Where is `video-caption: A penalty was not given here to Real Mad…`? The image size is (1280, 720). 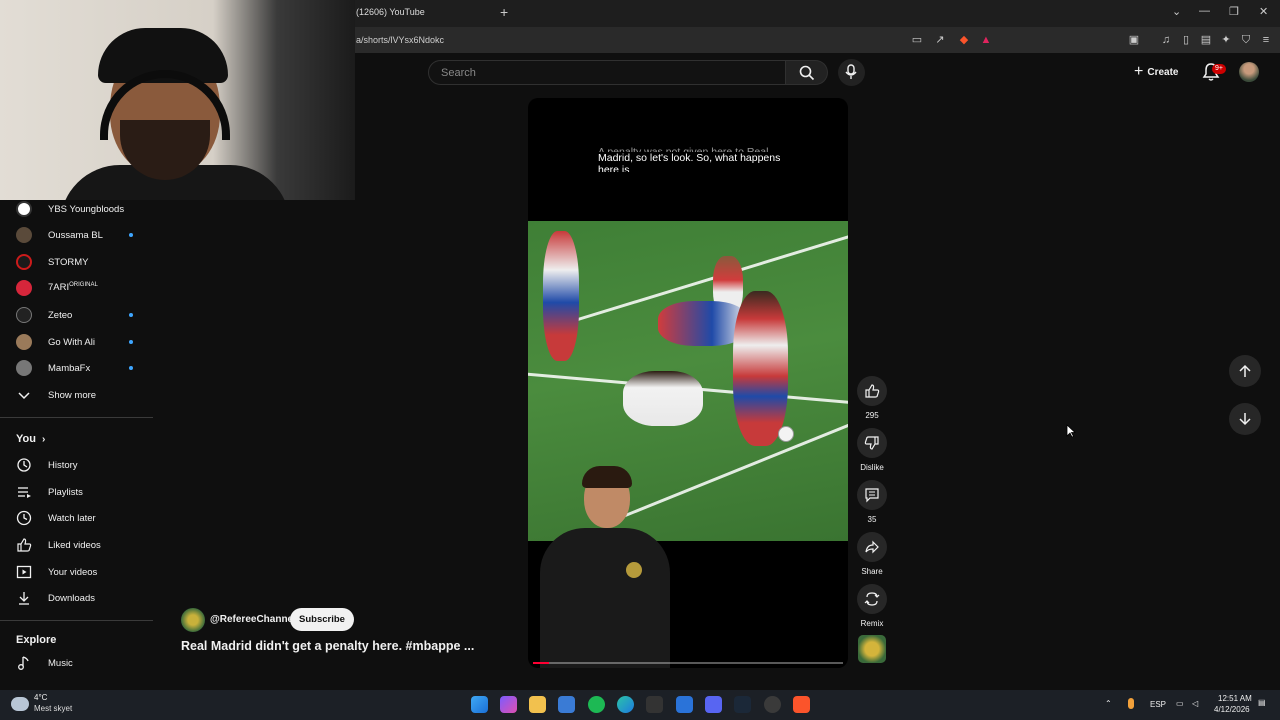
video-caption: A penalty was not given here to Real Mad… is located at coordinates (689, 159).